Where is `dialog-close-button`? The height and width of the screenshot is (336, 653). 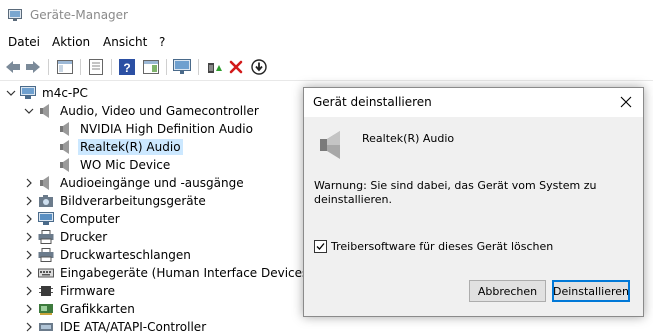
dialog-close-button is located at coordinates (626, 102).